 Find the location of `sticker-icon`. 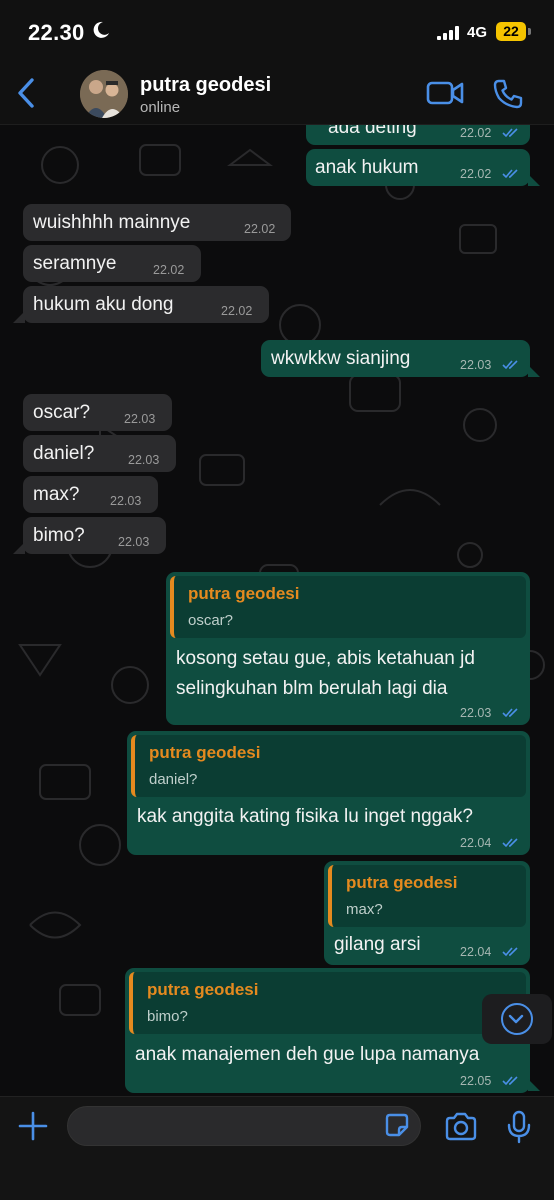

sticker-icon is located at coordinates (397, 1125).